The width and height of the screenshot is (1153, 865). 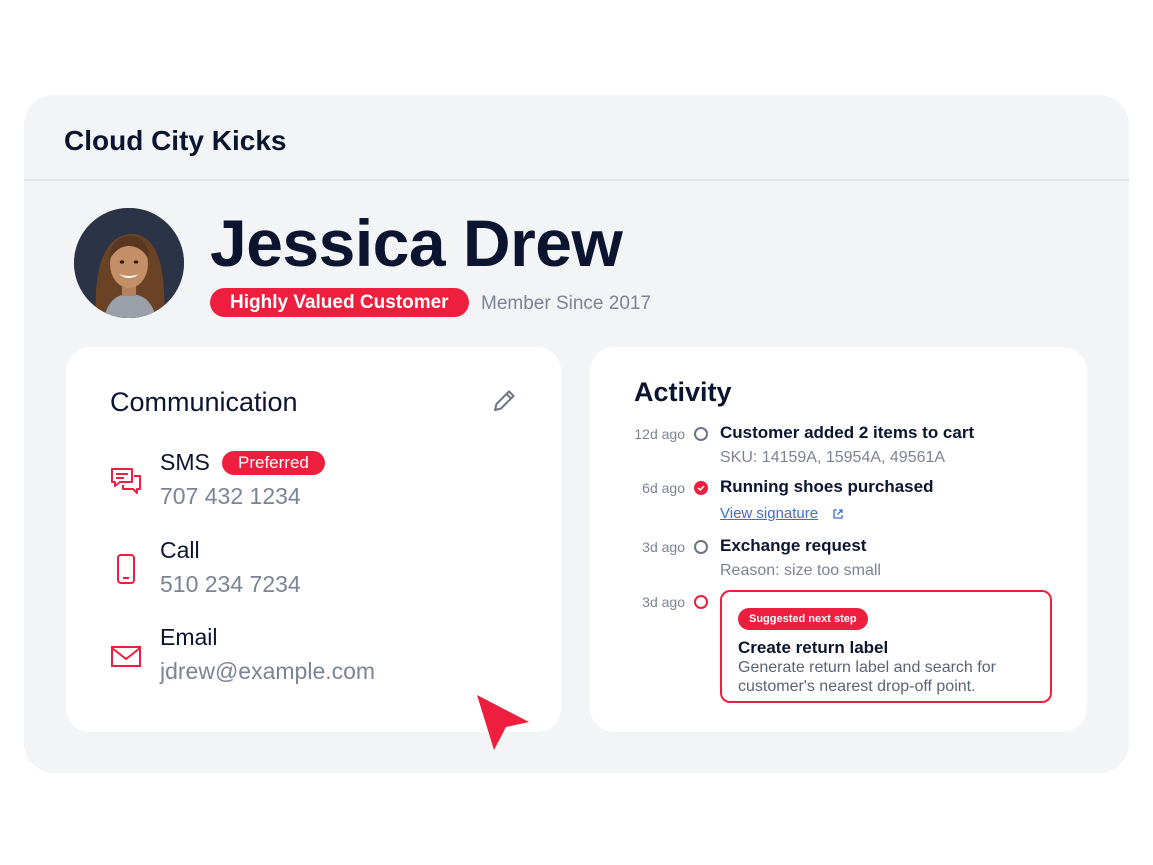 What do you see at coordinates (504, 401) in the screenshot?
I see `pencil-icon` at bounding box center [504, 401].